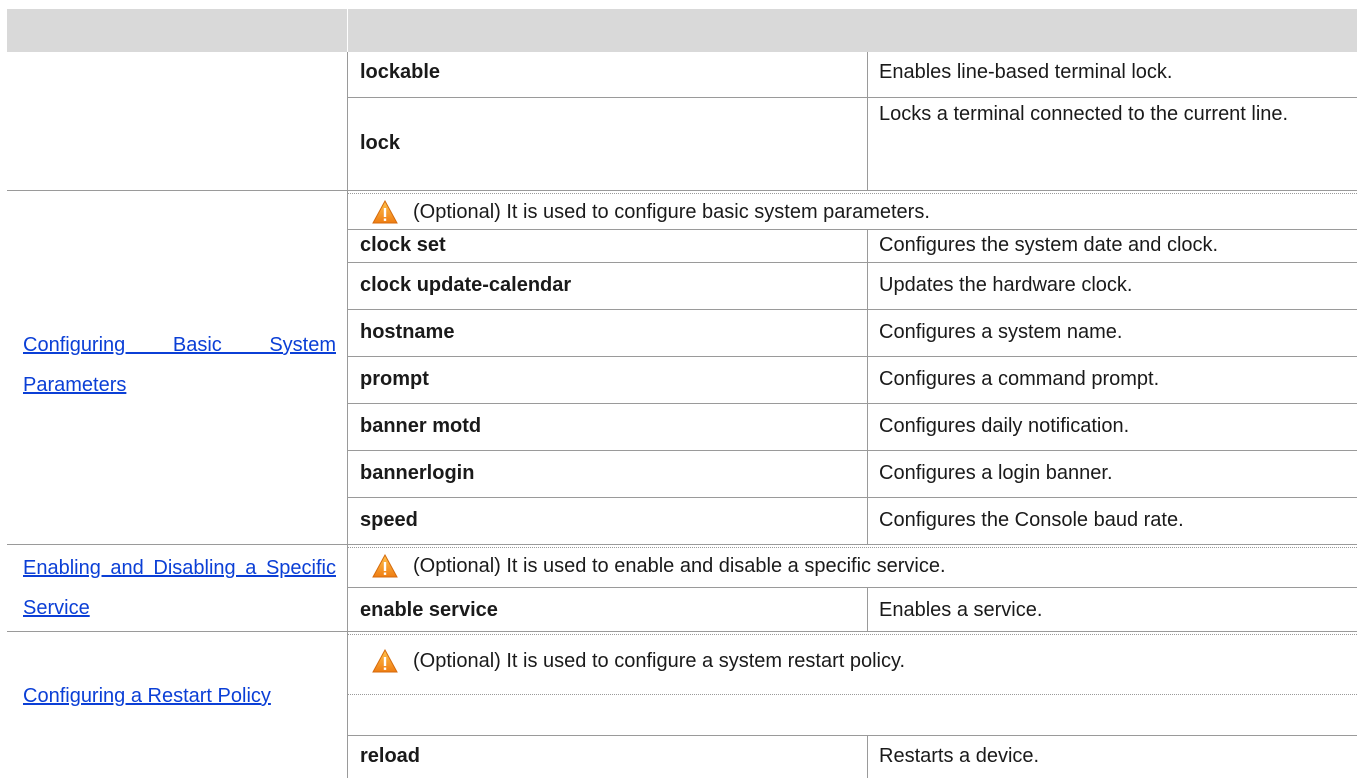 The image size is (1357, 778). I want to click on description-cell: Configures a system name., so click(1001, 332).